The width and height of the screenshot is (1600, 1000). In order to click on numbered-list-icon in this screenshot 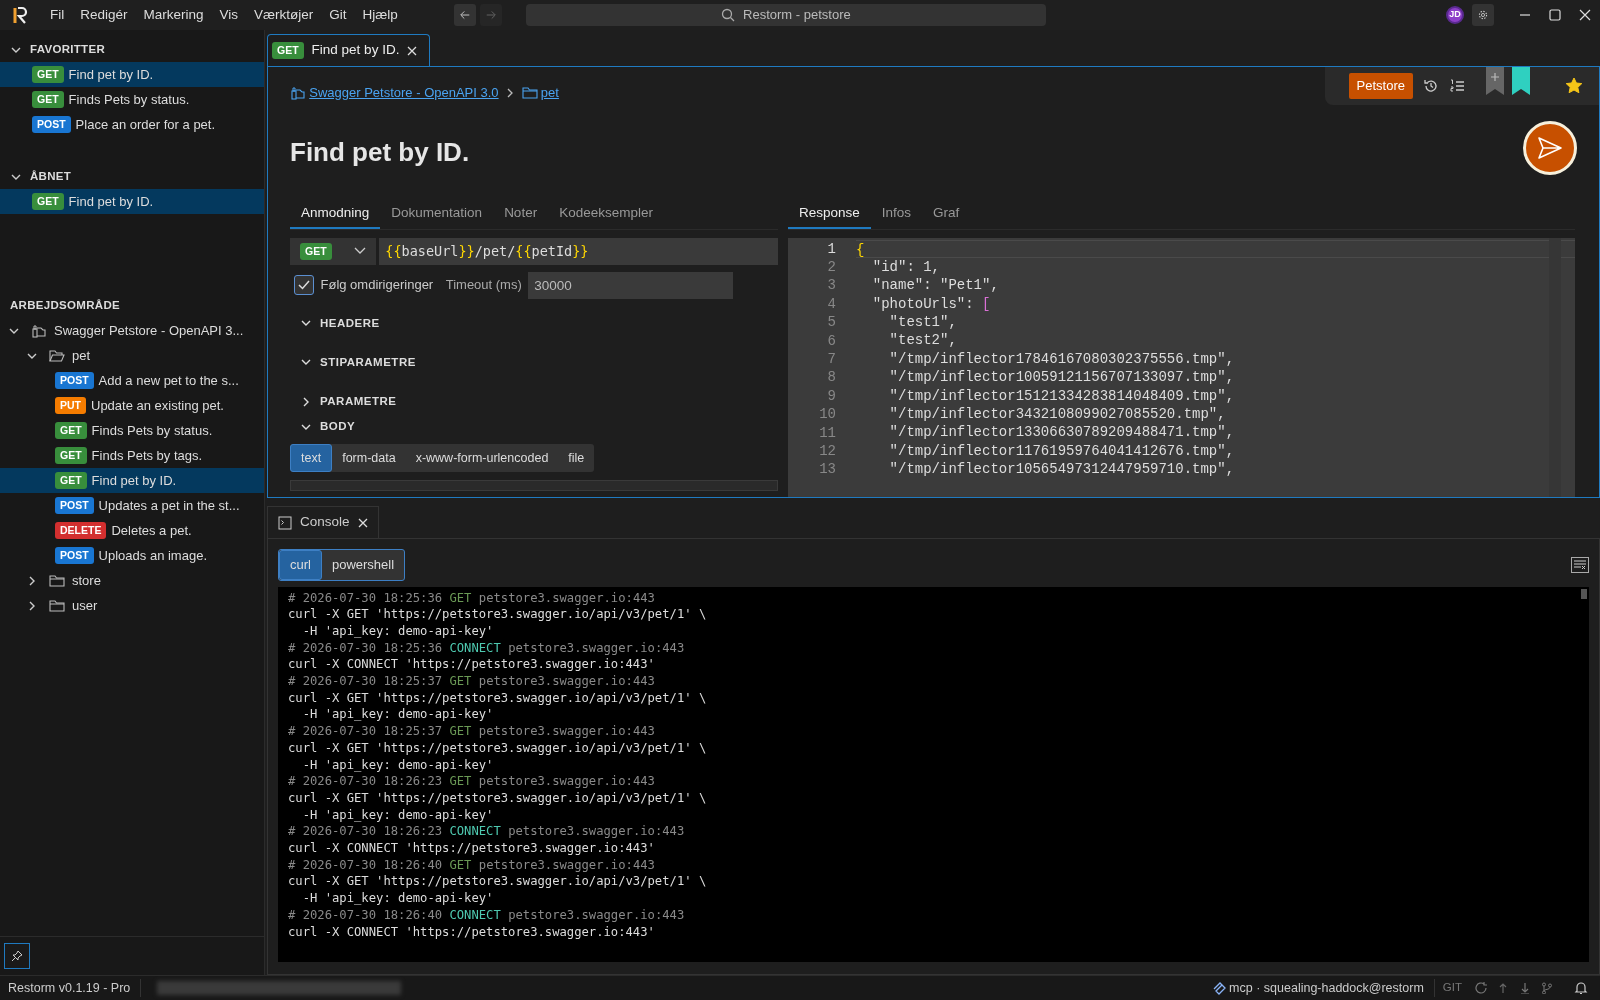, I will do `click(1457, 86)`.